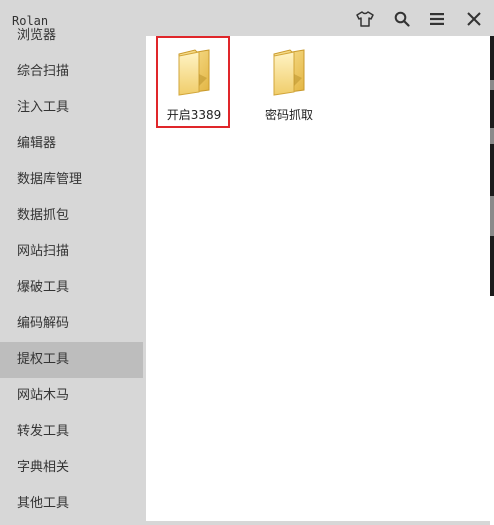 This screenshot has height=525, width=494. Describe the element at coordinates (194, 115) in the screenshot. I see `folder-label: 开启3389` at that location.